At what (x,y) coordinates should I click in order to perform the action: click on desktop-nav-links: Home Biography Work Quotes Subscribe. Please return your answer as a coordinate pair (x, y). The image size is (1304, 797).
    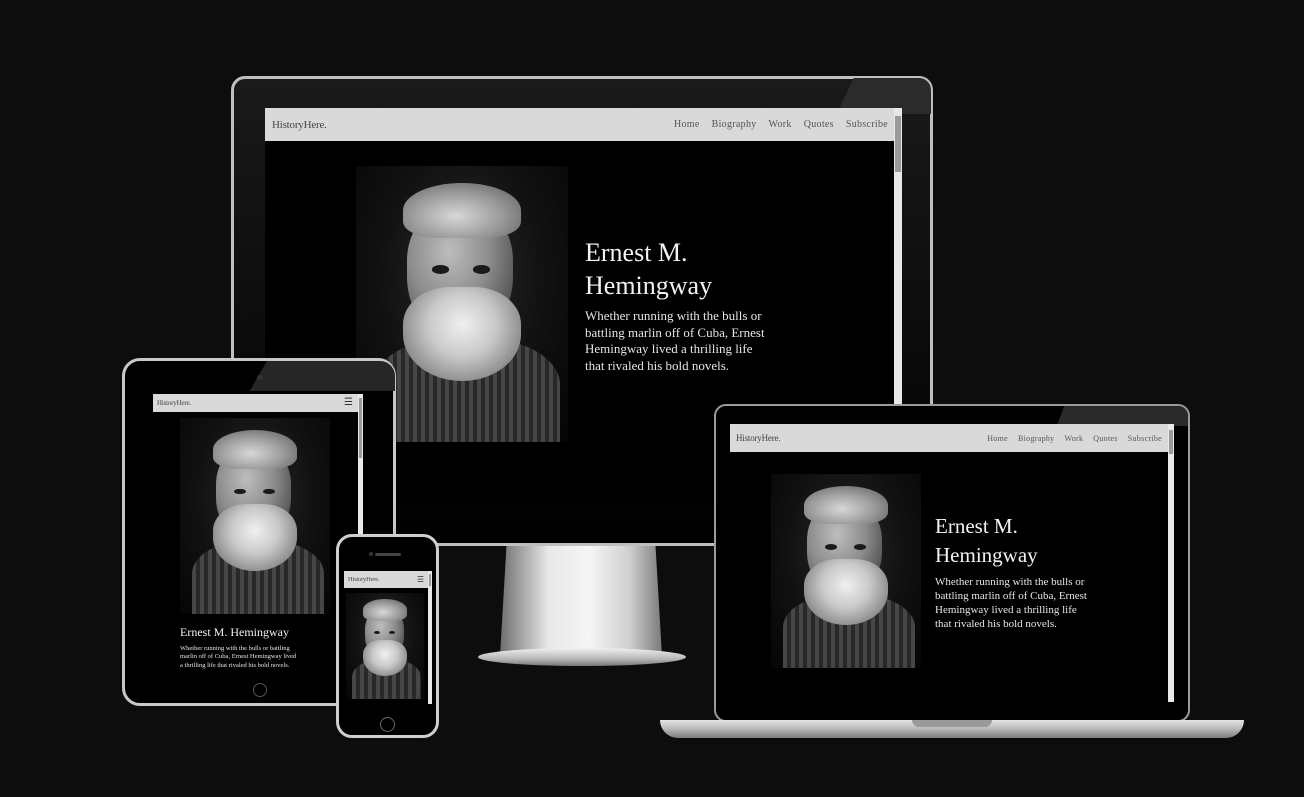
    Looking at the image, I should click on (775, 124).